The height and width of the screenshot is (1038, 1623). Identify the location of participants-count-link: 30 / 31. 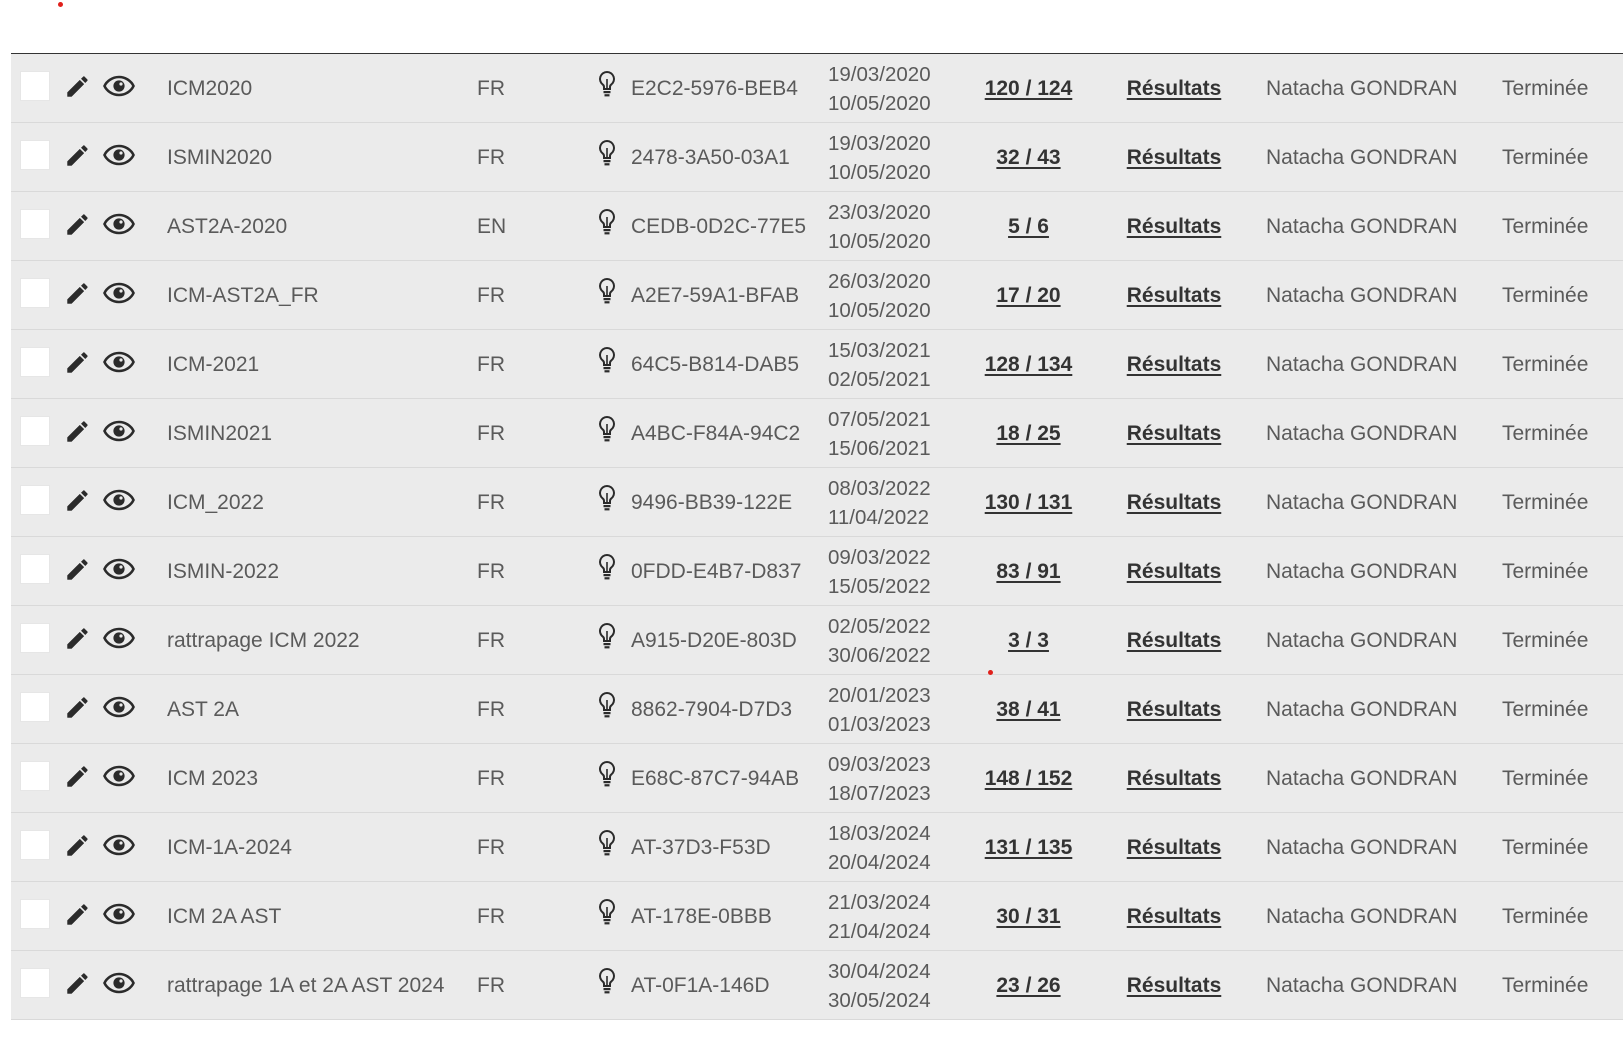
(1028, 916).